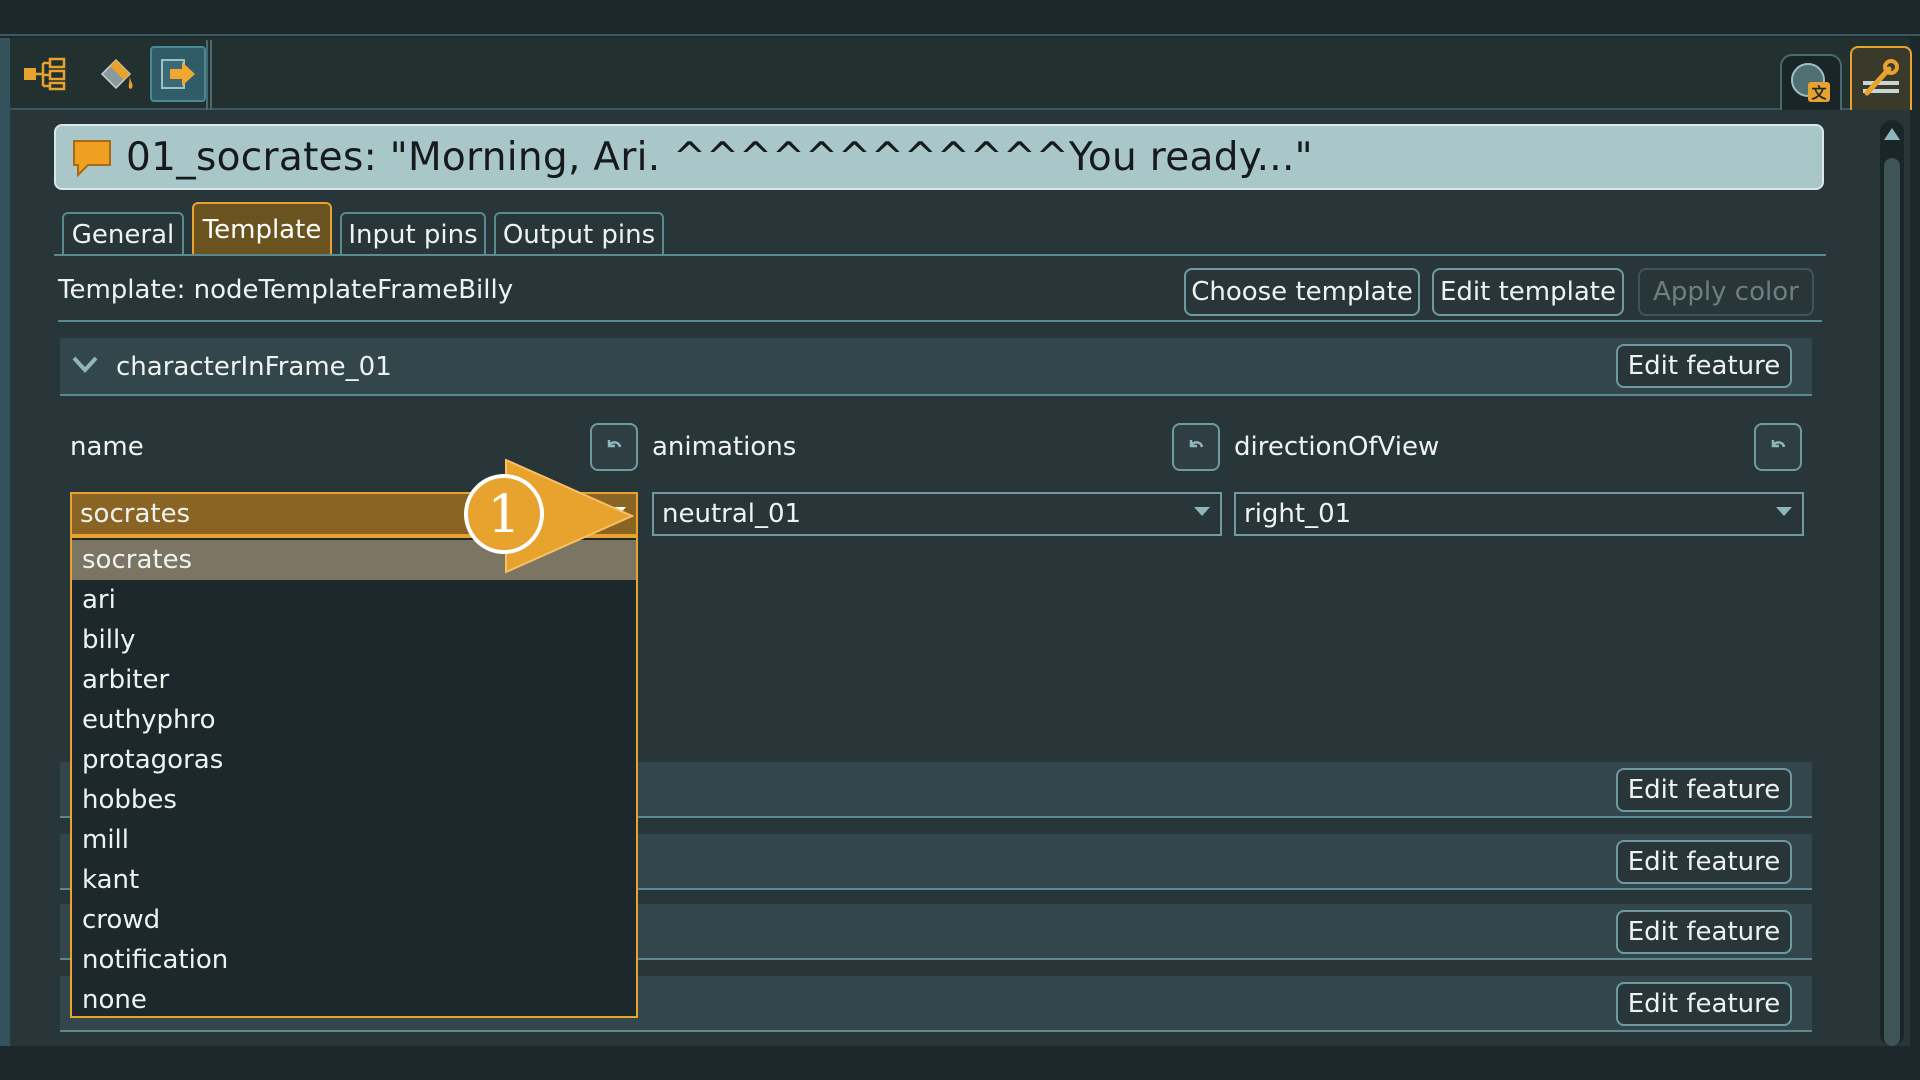  Describe the element at coordinates (135, 514) in the screenshot. I see `name-select-value: socrates` at that location.